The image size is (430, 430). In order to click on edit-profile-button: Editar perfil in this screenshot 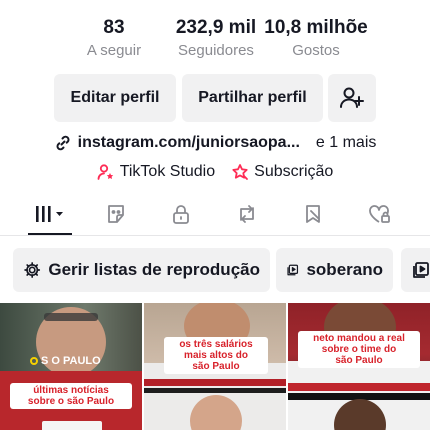, I will do `click(115, 98)`.